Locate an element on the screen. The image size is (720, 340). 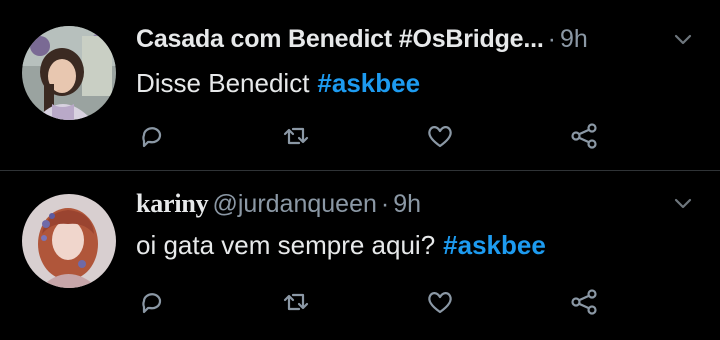
tweet-header: kariny @jurdanqueen · 9h is located at coordinates (416, 206).